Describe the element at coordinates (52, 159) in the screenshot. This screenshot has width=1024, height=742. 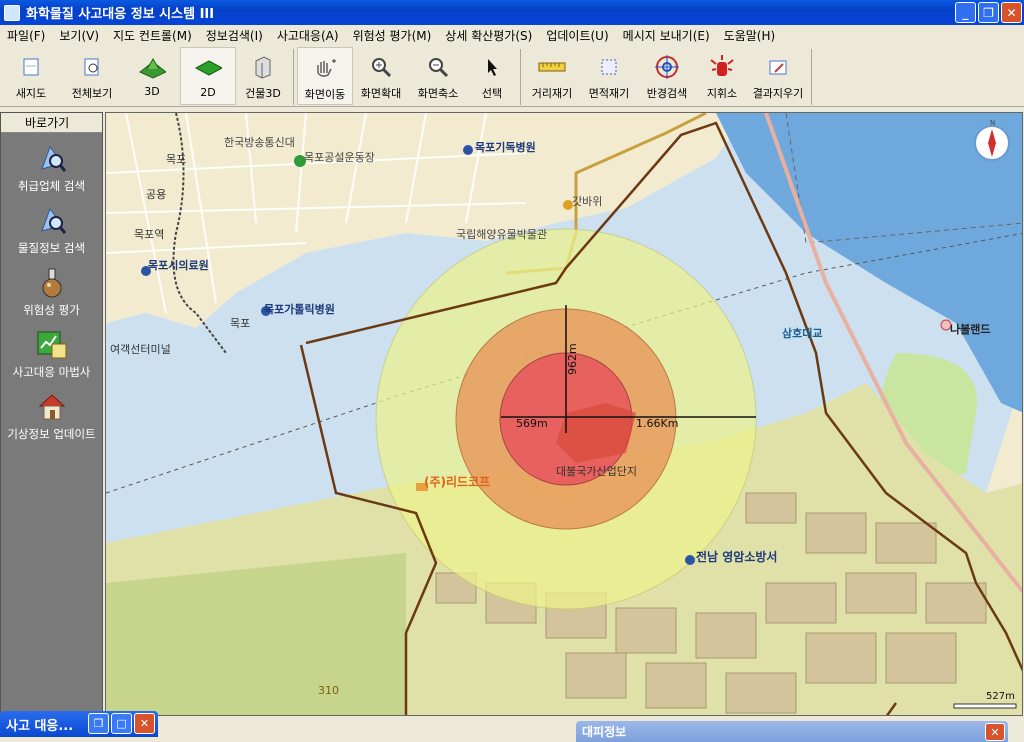
I see `company-search-icon` at that location.